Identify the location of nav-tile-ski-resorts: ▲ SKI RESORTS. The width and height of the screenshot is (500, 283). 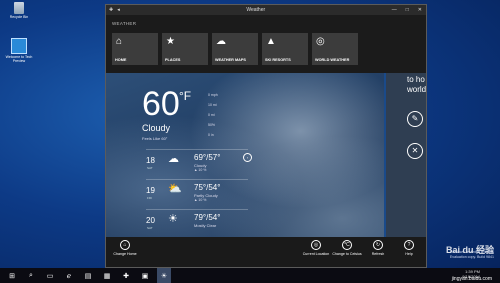
(285, 49).